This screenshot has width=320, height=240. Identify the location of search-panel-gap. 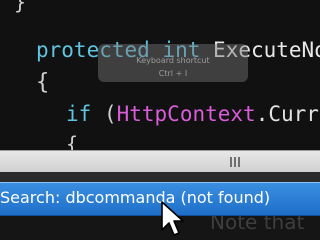
(160, 177).